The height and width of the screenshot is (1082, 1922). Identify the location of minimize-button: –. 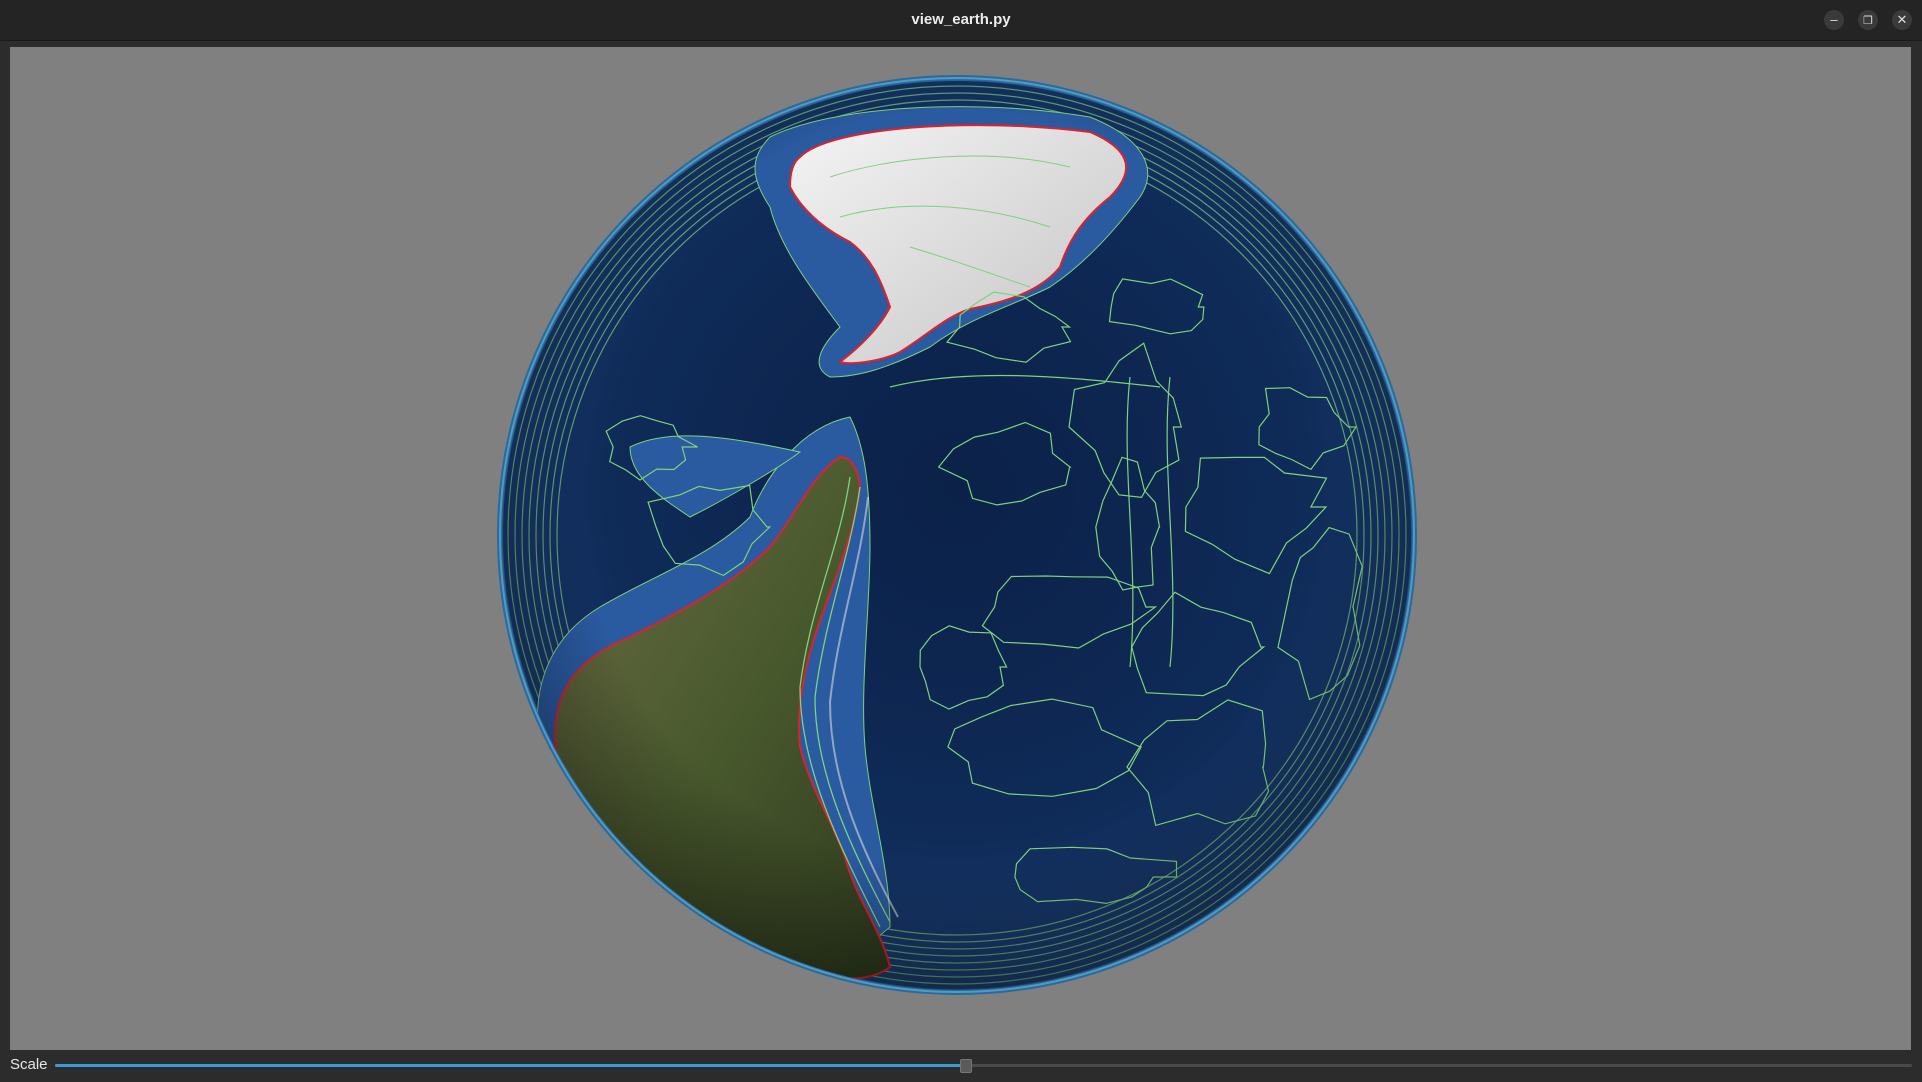
(1834, 20).